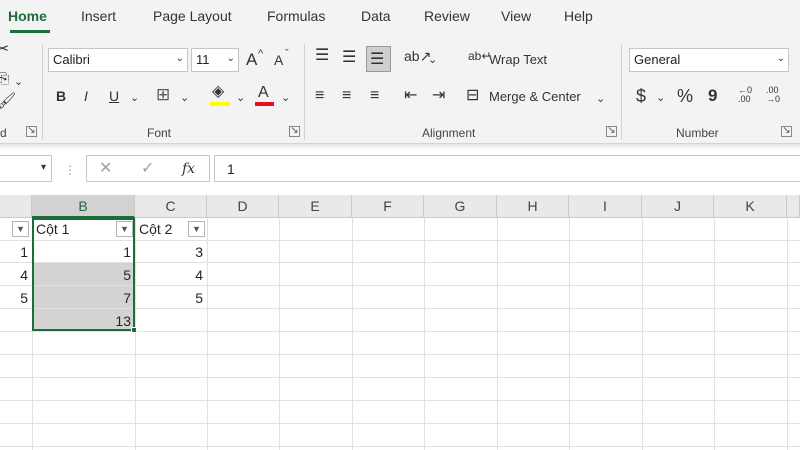 Image resolution: width=800 pixels, height=450 pixels. I want to click on cell-a4: 5, so click(16, 298).